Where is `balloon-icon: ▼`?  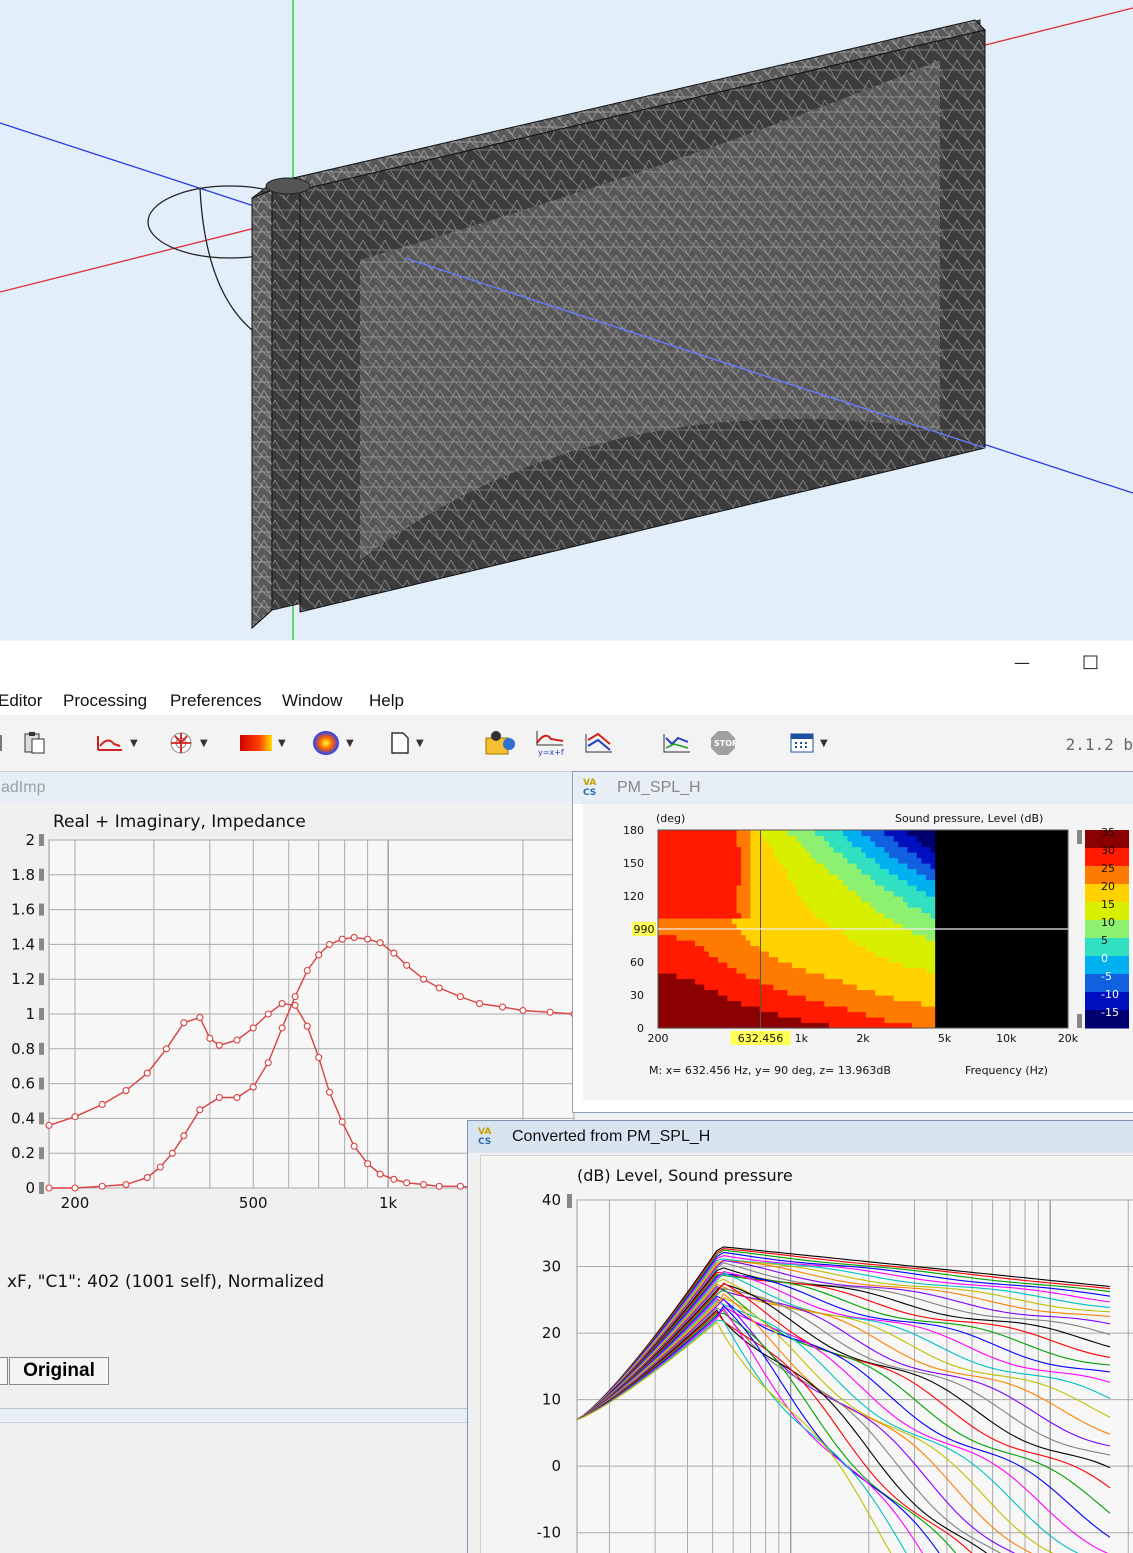 balloon-icon: ▼ is located at coordinates (333, 743).